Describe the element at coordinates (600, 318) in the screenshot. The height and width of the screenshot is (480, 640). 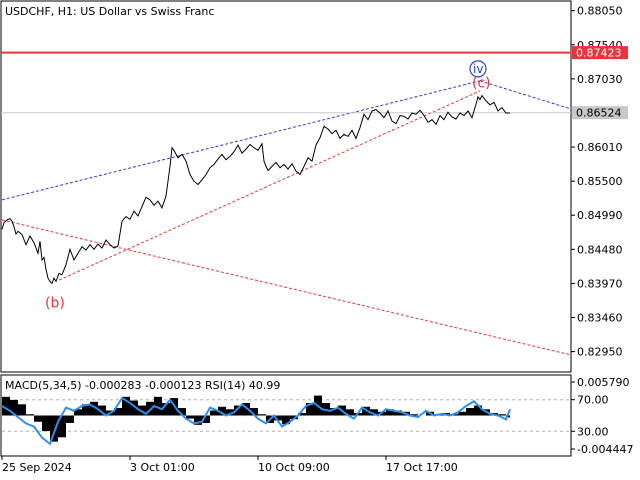
I see `price-tick-label: 0.83460` at that location.